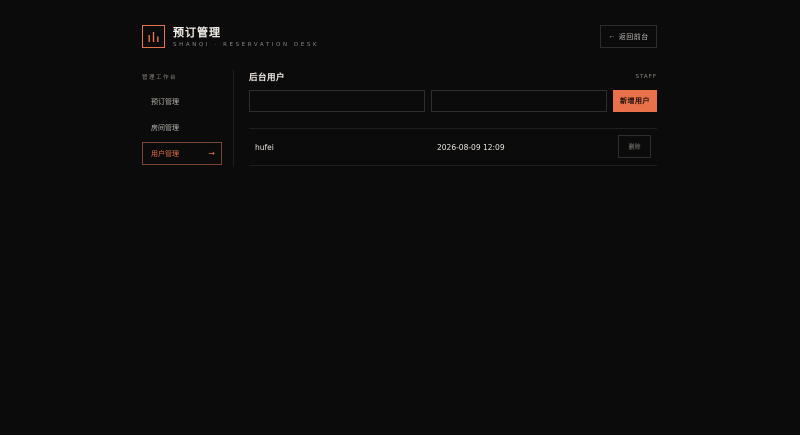 The width and height of the screenshot is (800, 435). What do you see at coordinates (246, 44) in the screenshot?
I see `app-subtitle: SHANQI · RESERVATION DESK` at bounding box center [246, 44].